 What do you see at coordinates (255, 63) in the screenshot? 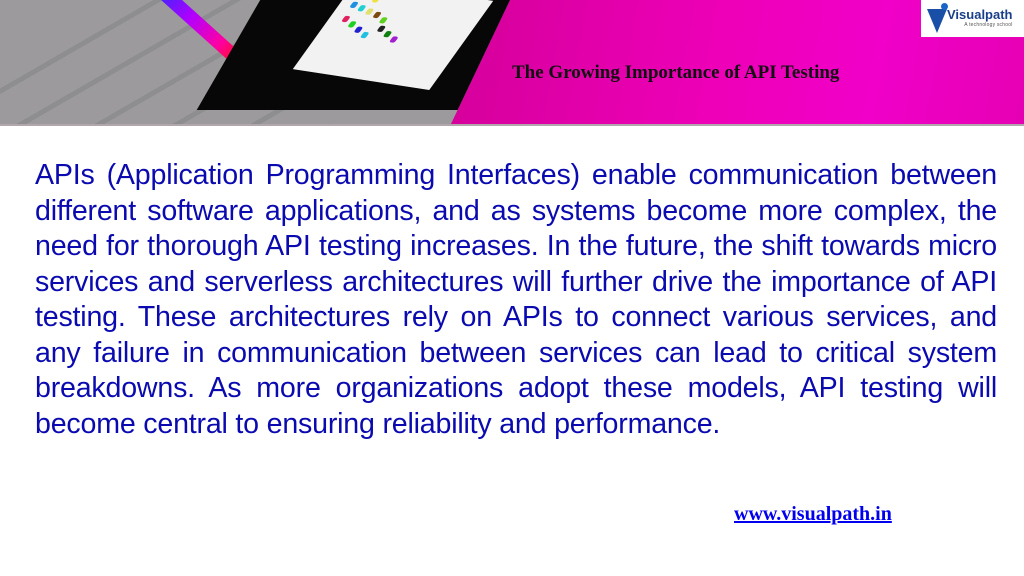
I see `laptop-photo` at bounding box center [255, 63].